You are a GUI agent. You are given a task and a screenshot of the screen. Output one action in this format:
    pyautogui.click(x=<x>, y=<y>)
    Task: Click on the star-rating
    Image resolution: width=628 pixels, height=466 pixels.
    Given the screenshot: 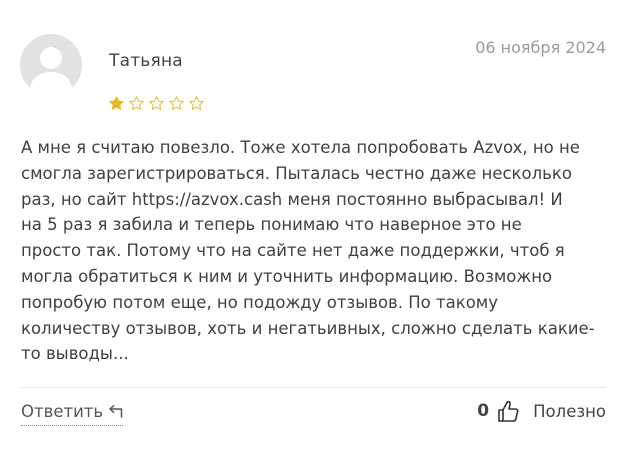 What is the action you would take?
    pyautogui.click(x=156, y=103)
    